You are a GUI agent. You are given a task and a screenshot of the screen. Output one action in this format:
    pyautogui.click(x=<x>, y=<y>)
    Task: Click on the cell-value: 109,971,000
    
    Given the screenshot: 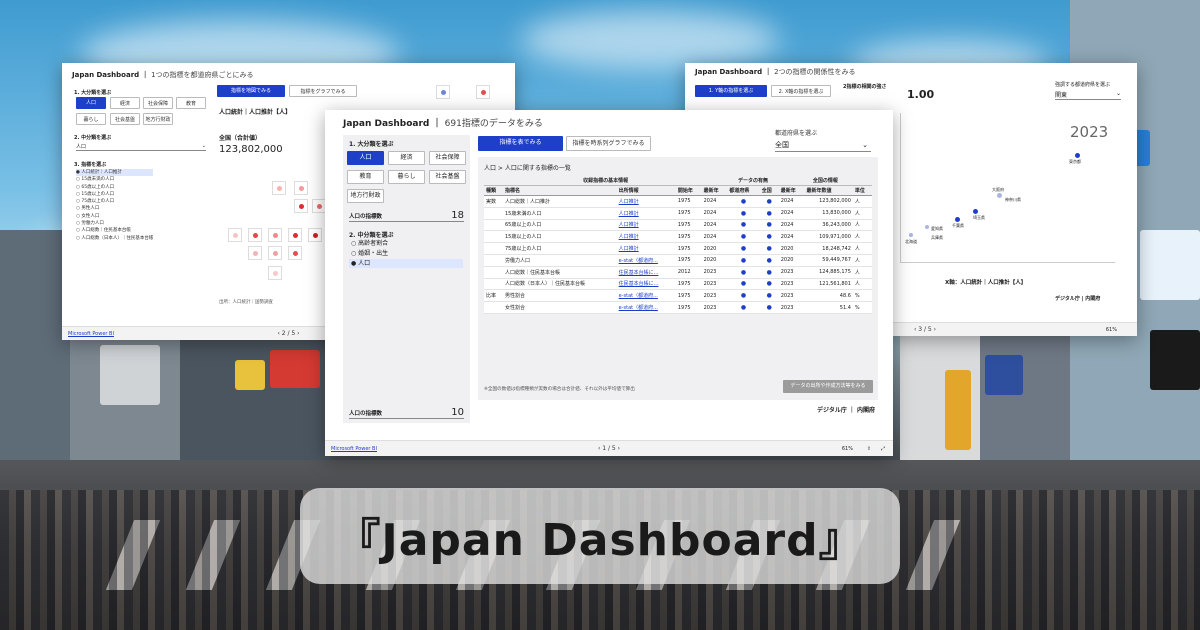 What is the action you would take?
    pyautogui.click(x=828, y=237)
    